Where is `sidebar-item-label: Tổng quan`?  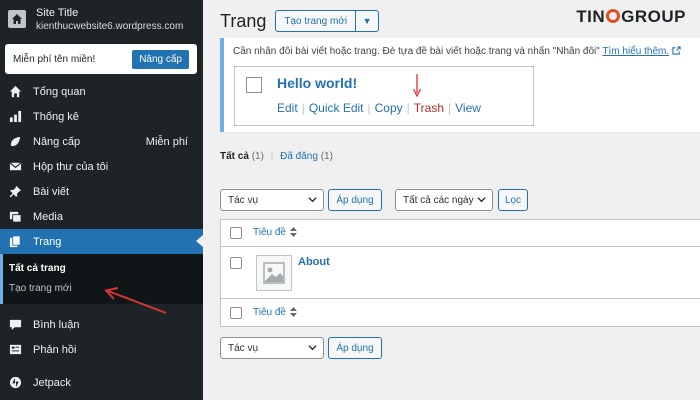
sidebar-item-label: Tổng quan is located at coordinates (59, 91).